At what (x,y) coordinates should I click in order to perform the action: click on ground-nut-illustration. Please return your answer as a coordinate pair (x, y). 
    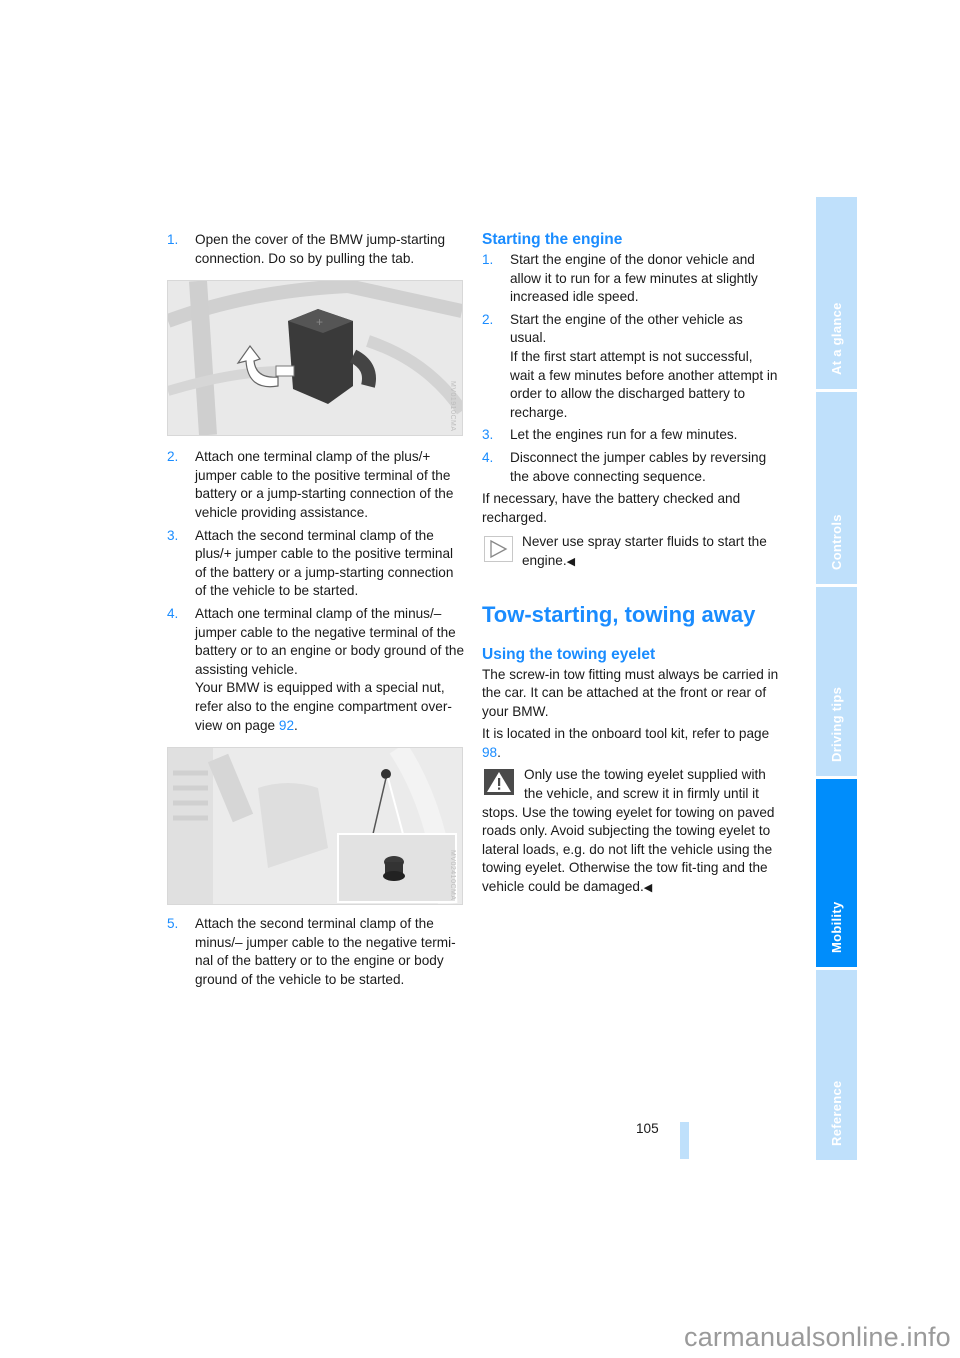
    Looking at the image, I should click on (315, 826).